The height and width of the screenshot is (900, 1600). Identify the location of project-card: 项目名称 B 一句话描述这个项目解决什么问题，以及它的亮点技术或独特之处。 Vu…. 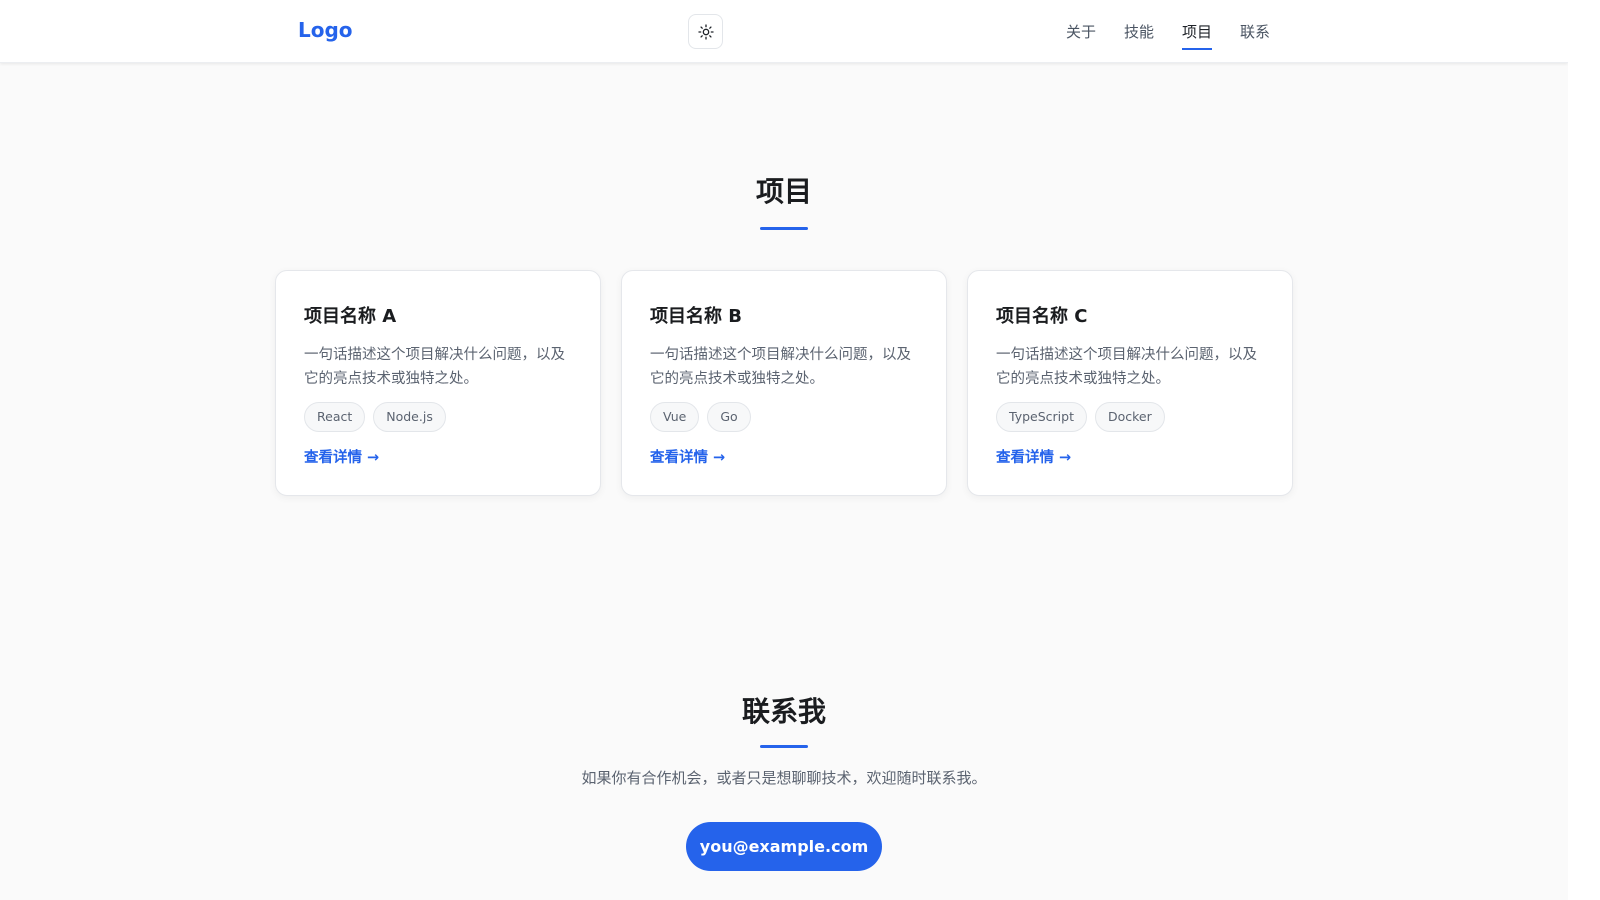
(784, 383).